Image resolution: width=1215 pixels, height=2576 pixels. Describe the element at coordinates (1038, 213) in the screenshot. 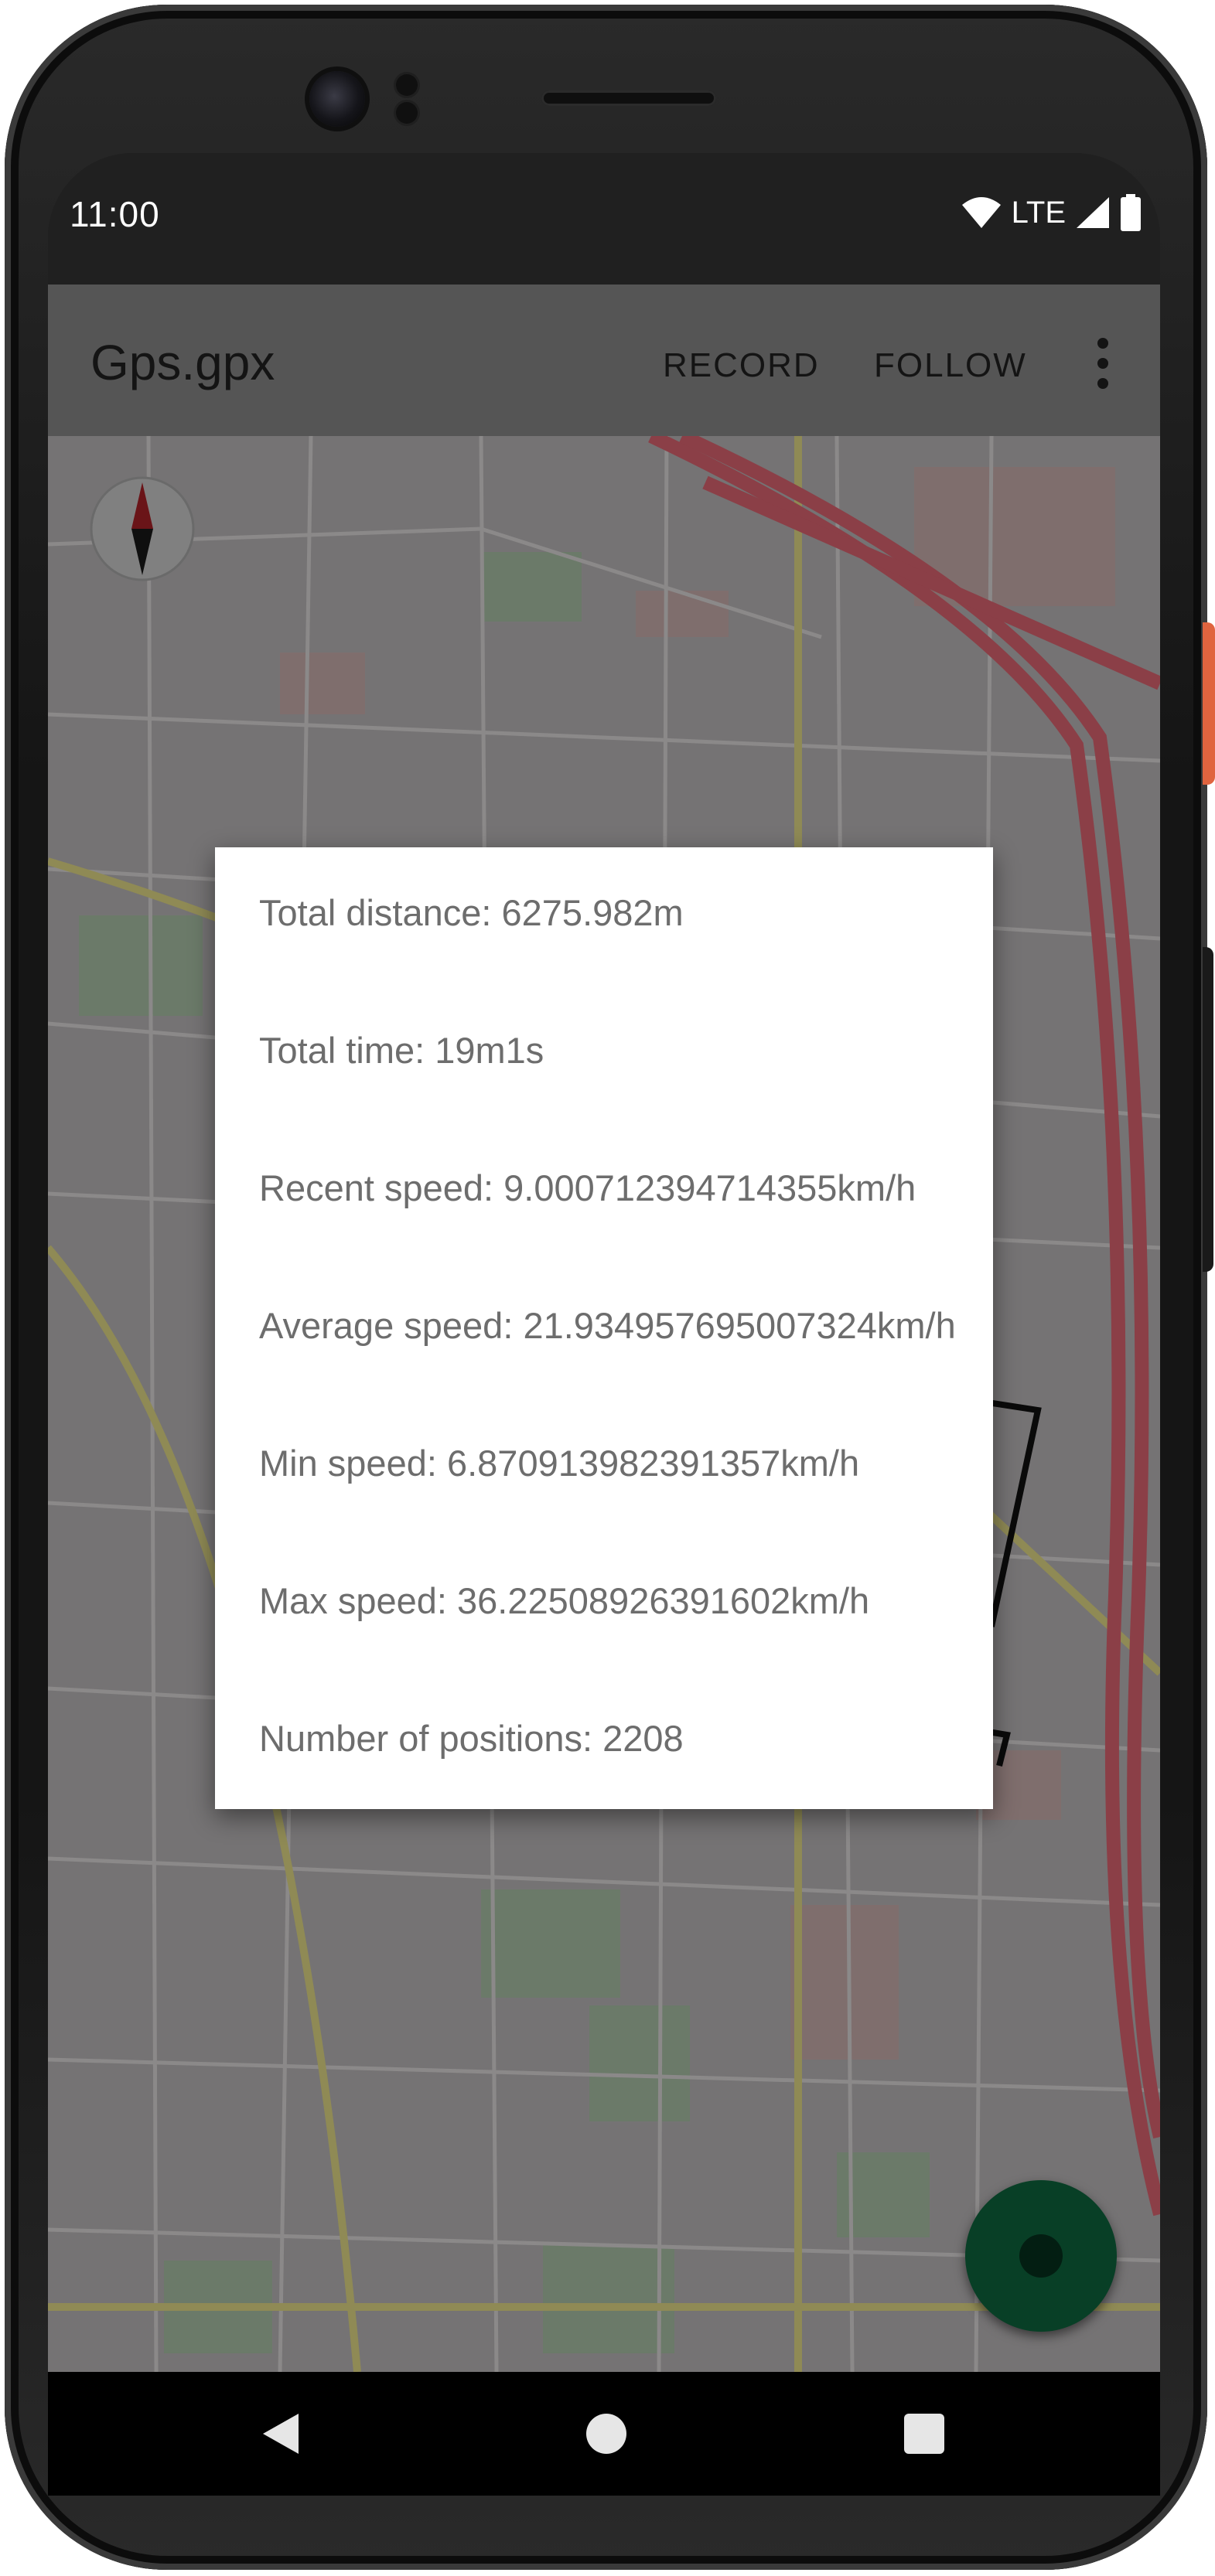

I see `network-type: LTE` at that location.